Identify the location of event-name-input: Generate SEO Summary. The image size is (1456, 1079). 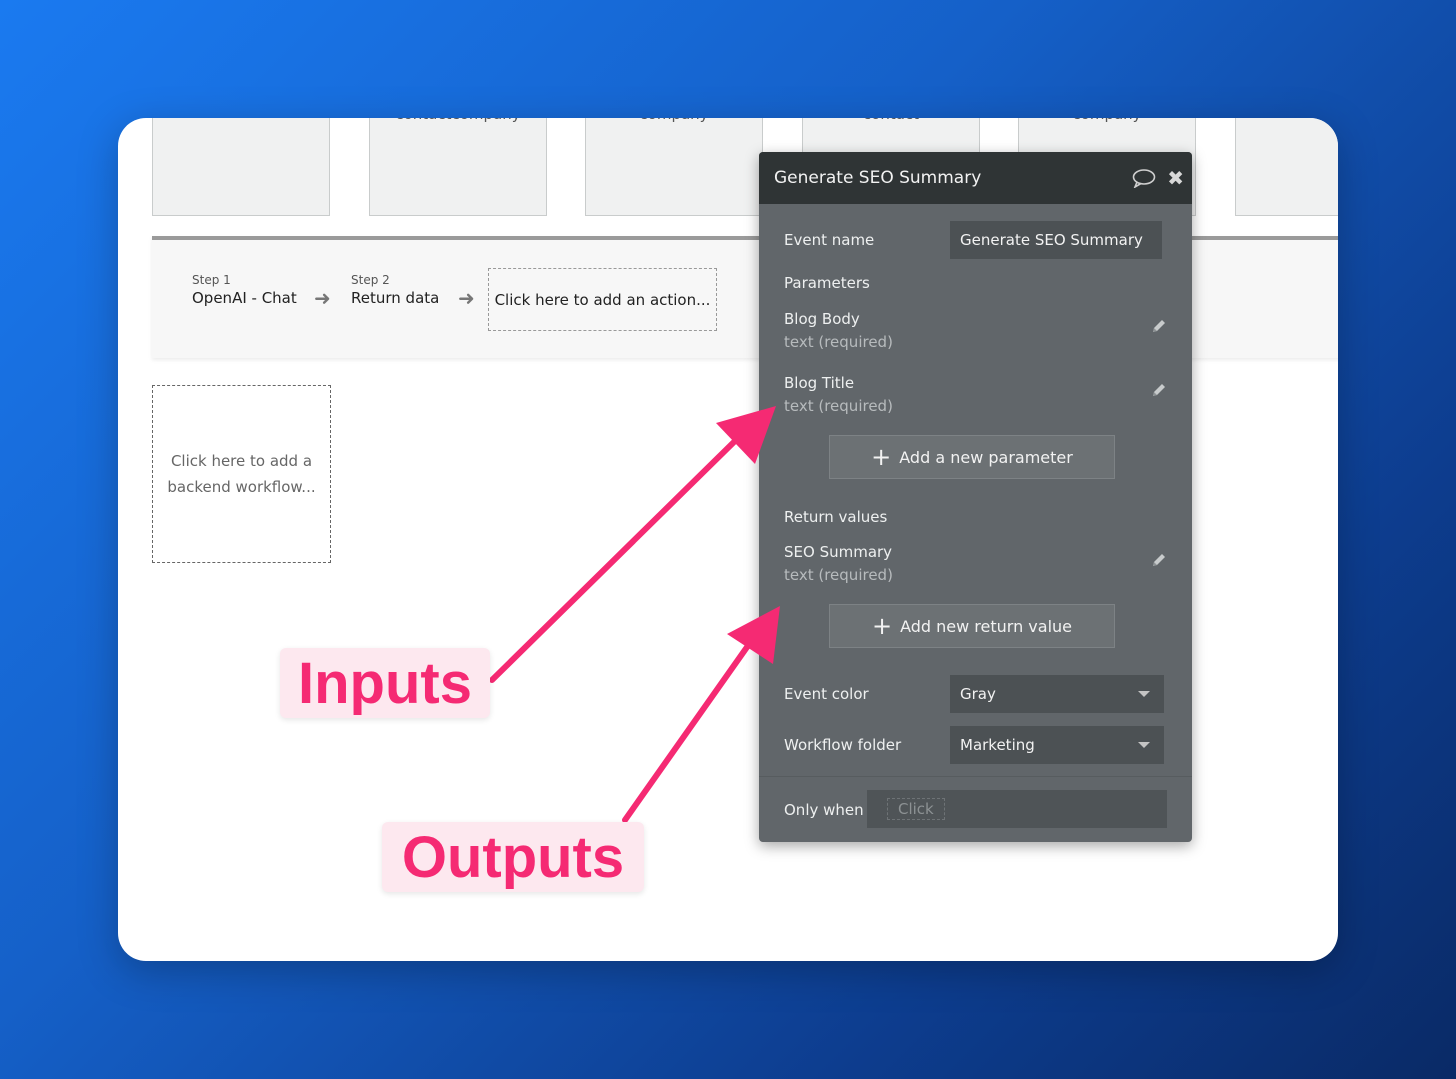
(1056, 240).